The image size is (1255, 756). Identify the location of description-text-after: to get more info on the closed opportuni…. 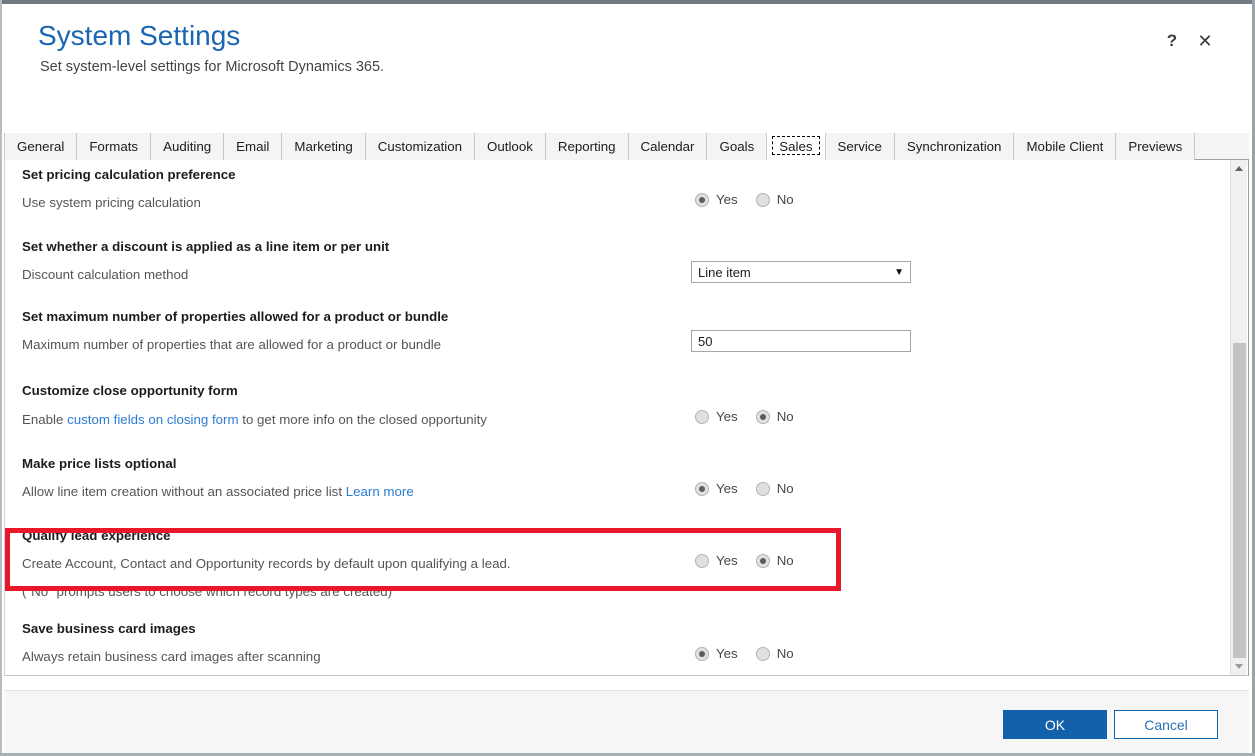
(362, 419).